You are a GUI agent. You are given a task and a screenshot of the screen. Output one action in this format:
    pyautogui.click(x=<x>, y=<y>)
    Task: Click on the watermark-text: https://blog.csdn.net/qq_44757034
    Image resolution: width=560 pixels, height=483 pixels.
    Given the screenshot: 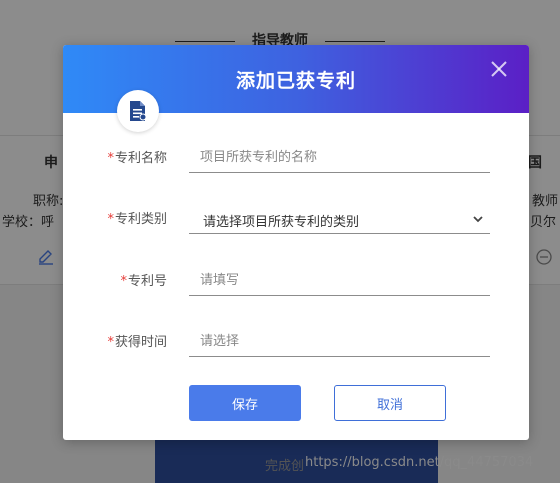 What is the action you would take?
    pyautogui.click(x=419, y=462)
    